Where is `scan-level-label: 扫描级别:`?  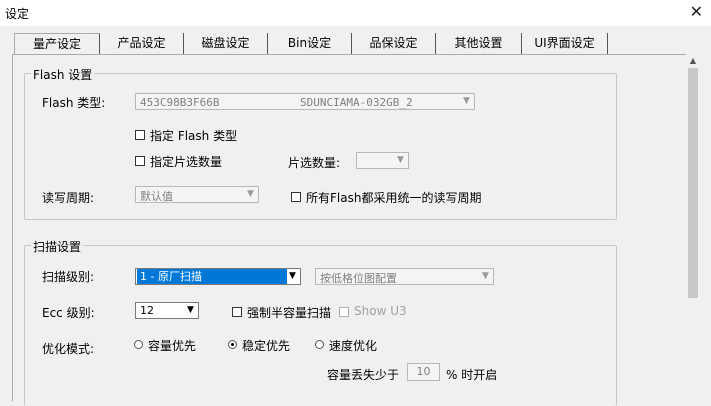
scan-level-label: 扫描级别: is located at coordinates (68, 277).